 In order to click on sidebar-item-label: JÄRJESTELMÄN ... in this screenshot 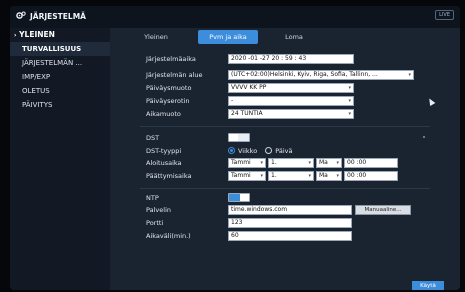, I will do `click(52, 63)`.